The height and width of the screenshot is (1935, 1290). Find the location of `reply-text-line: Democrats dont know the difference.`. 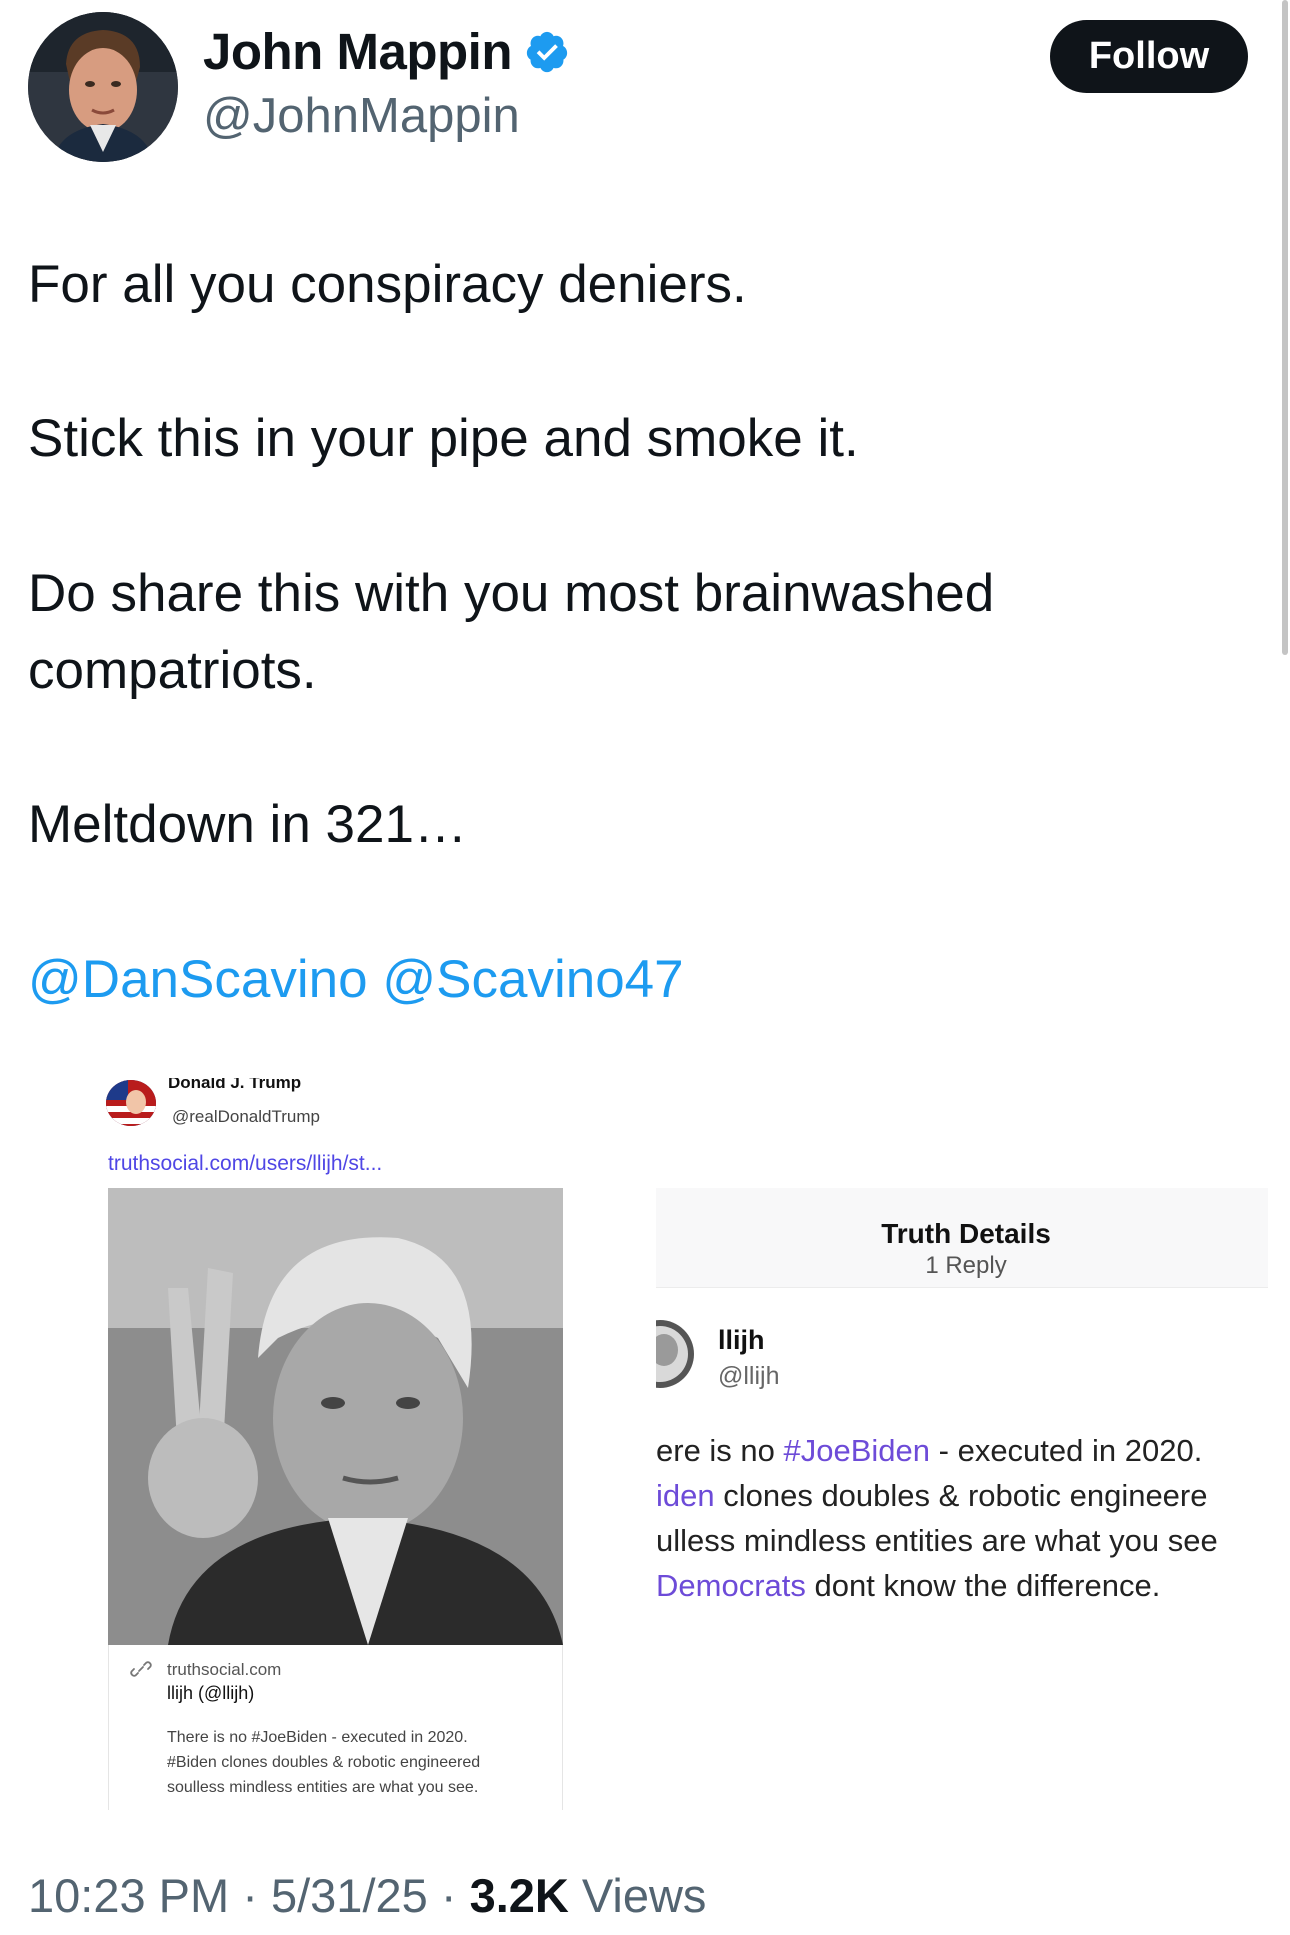

reply-text-line: Democrats dont know the difference. is located at coordinates (908, 1585).